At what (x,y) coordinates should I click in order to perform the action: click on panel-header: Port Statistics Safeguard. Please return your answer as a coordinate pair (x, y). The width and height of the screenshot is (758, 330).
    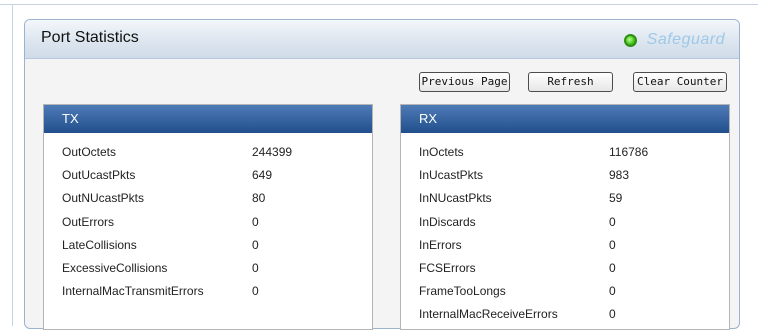
    Looking at the image, I should click on (382, 39).